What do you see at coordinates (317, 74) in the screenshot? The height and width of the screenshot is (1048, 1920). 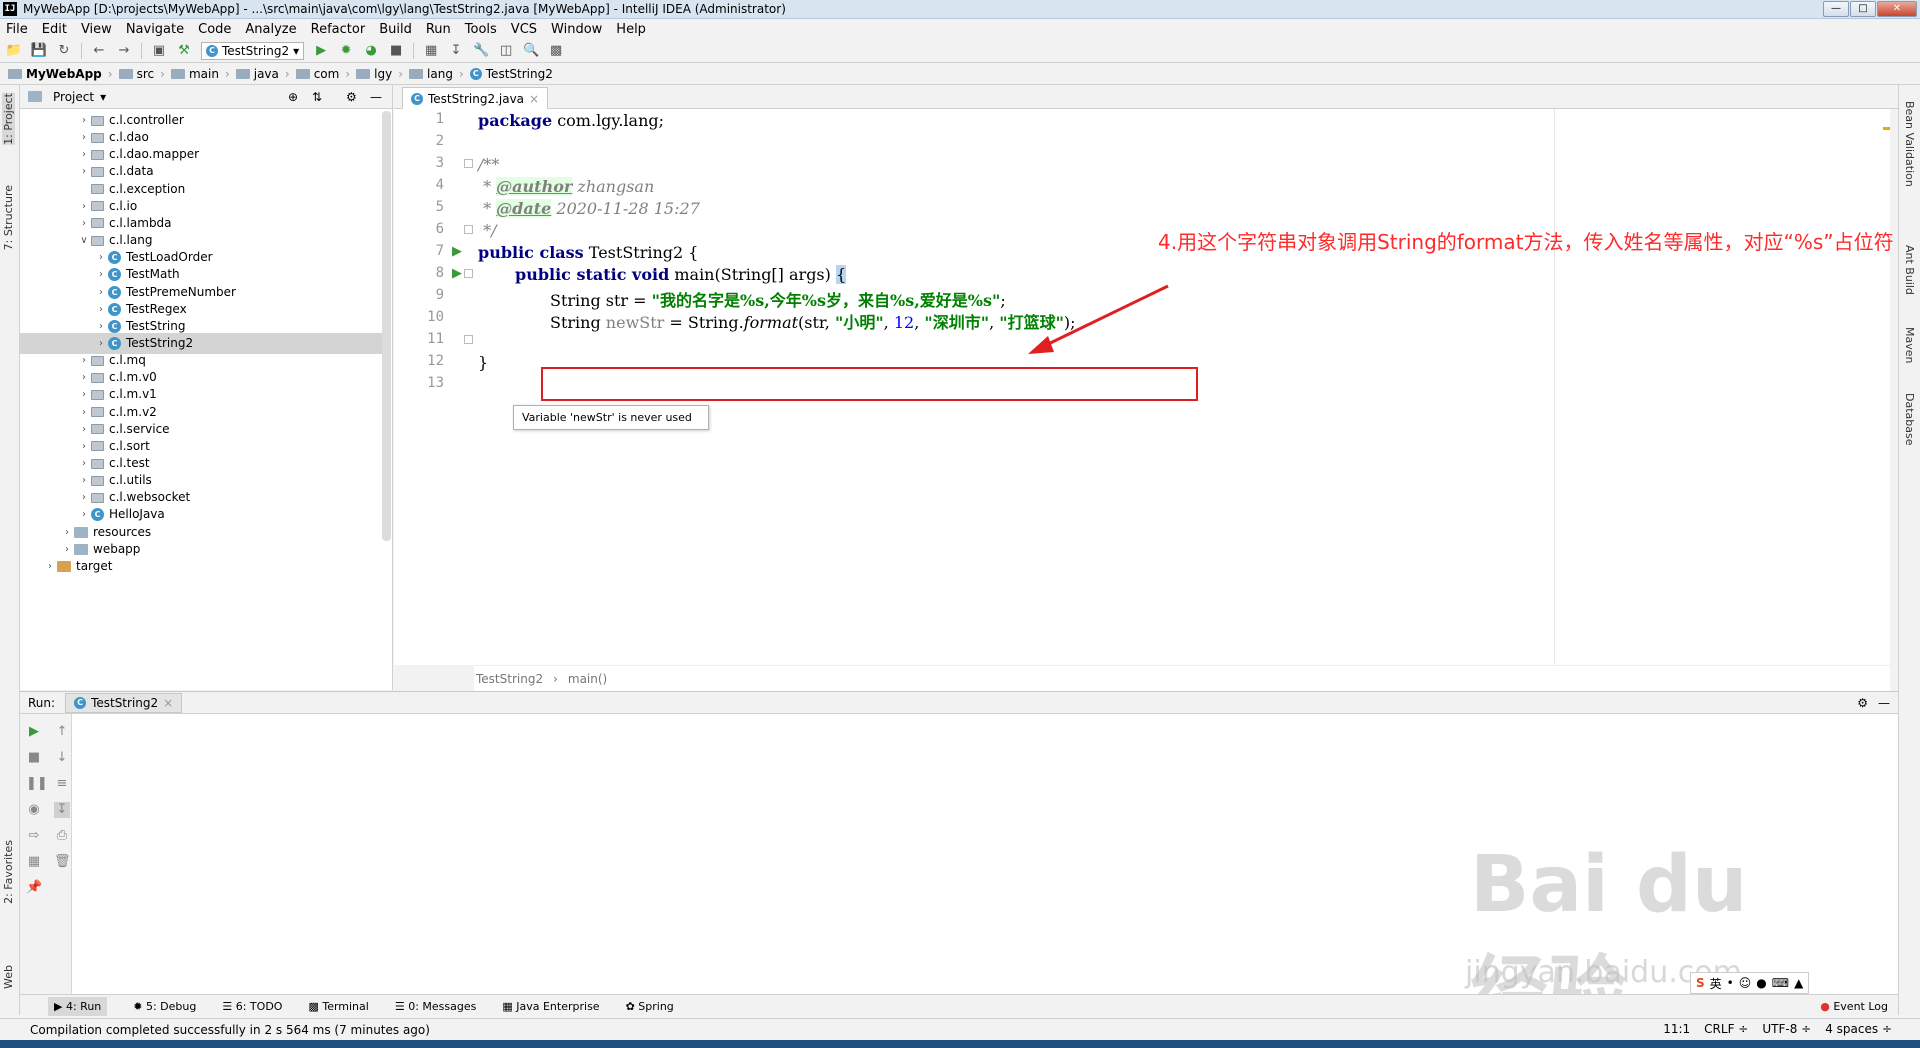 I see `crumb-com: com` at bounding box center [317, 74].